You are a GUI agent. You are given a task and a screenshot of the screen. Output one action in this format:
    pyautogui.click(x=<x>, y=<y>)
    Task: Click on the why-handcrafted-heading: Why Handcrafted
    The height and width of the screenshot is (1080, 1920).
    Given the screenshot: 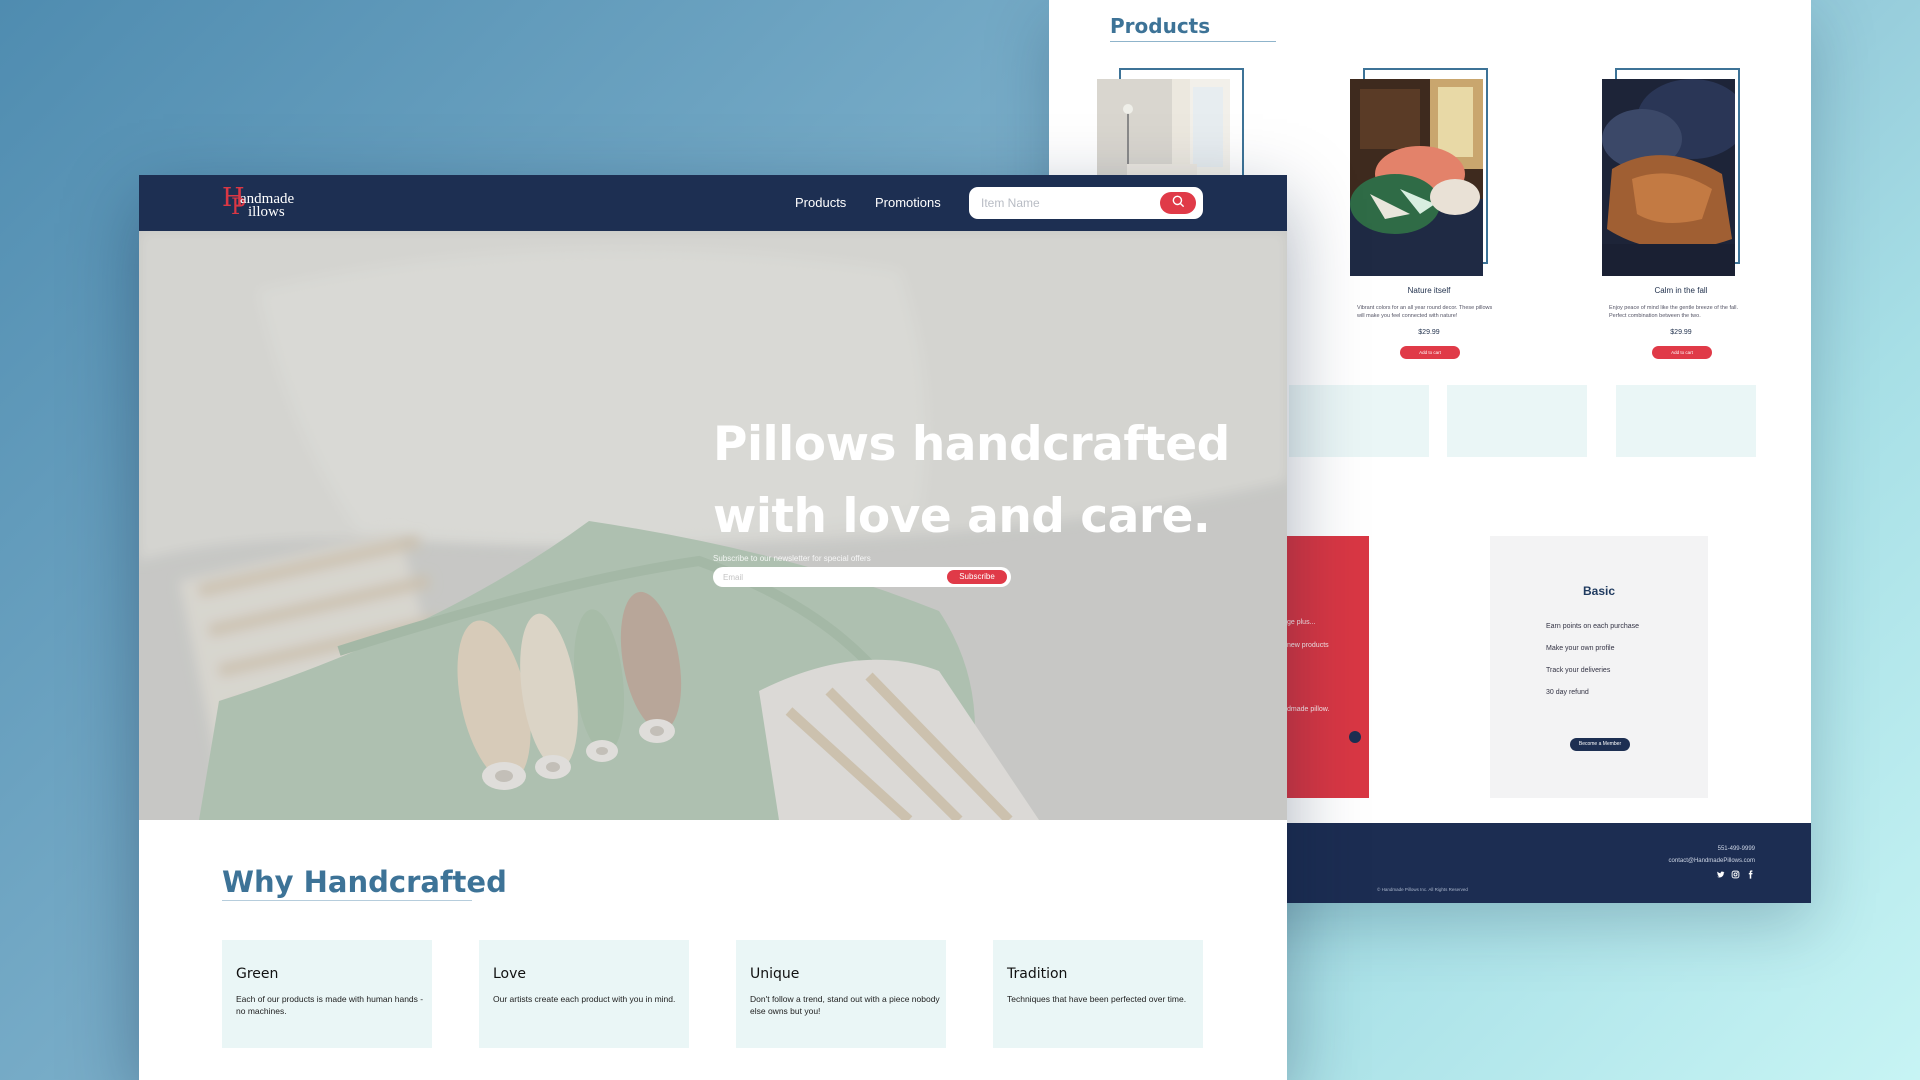 What is the action you would take?
    pyautogui.click(x=364, y=882)
    